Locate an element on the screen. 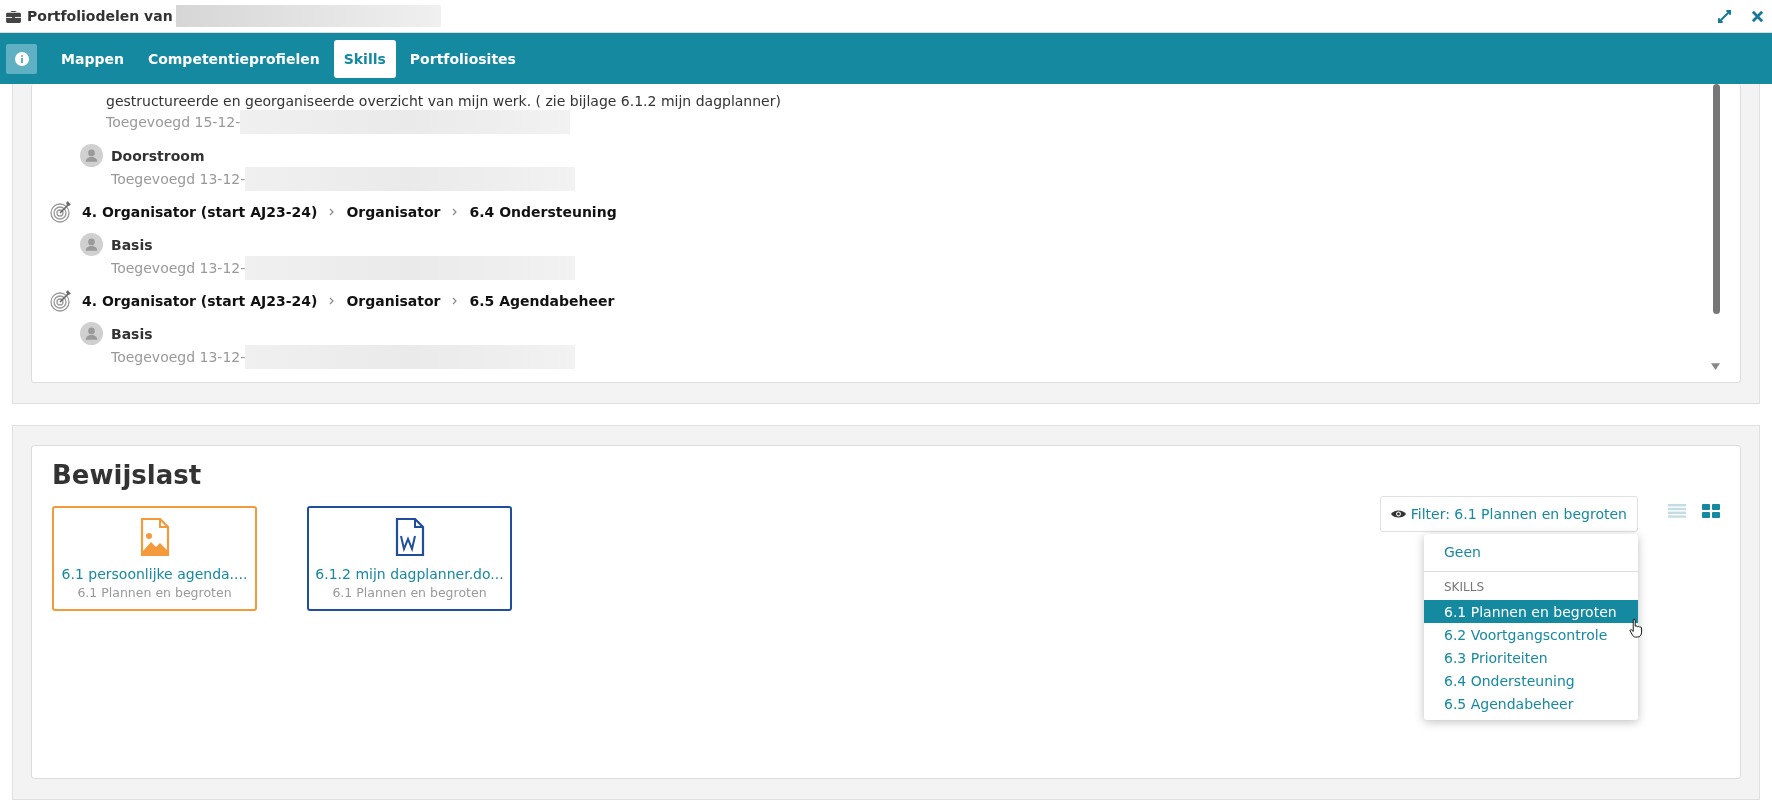 The width and height of the screenshot is (1772, 812). dropdown-item: 6.4 Ondersteuning is located at coordinates (1531, 680).